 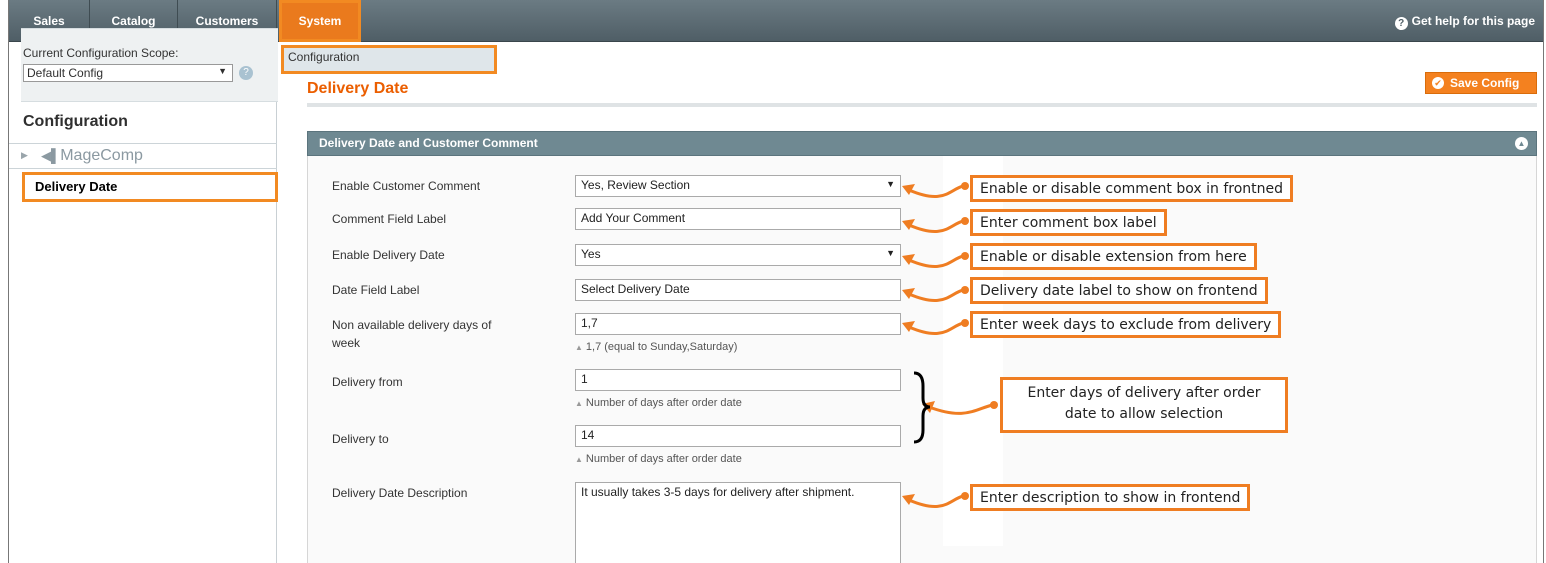 I want to click on magecomp-label: MageComp, so click(x=101, y=155).